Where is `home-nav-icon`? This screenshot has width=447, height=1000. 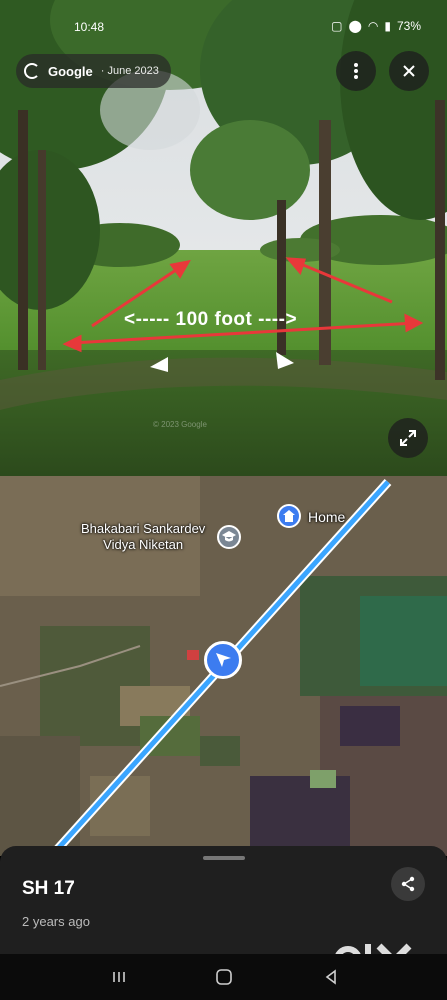 home-nav-icon is located at coordinates (224, 977).